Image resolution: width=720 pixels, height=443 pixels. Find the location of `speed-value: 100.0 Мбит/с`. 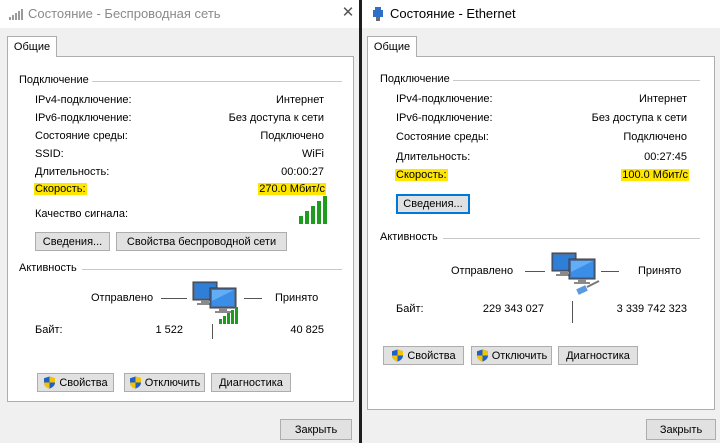

speed-value: 100.0 Мбит/с is located at coordinates (655, 175).